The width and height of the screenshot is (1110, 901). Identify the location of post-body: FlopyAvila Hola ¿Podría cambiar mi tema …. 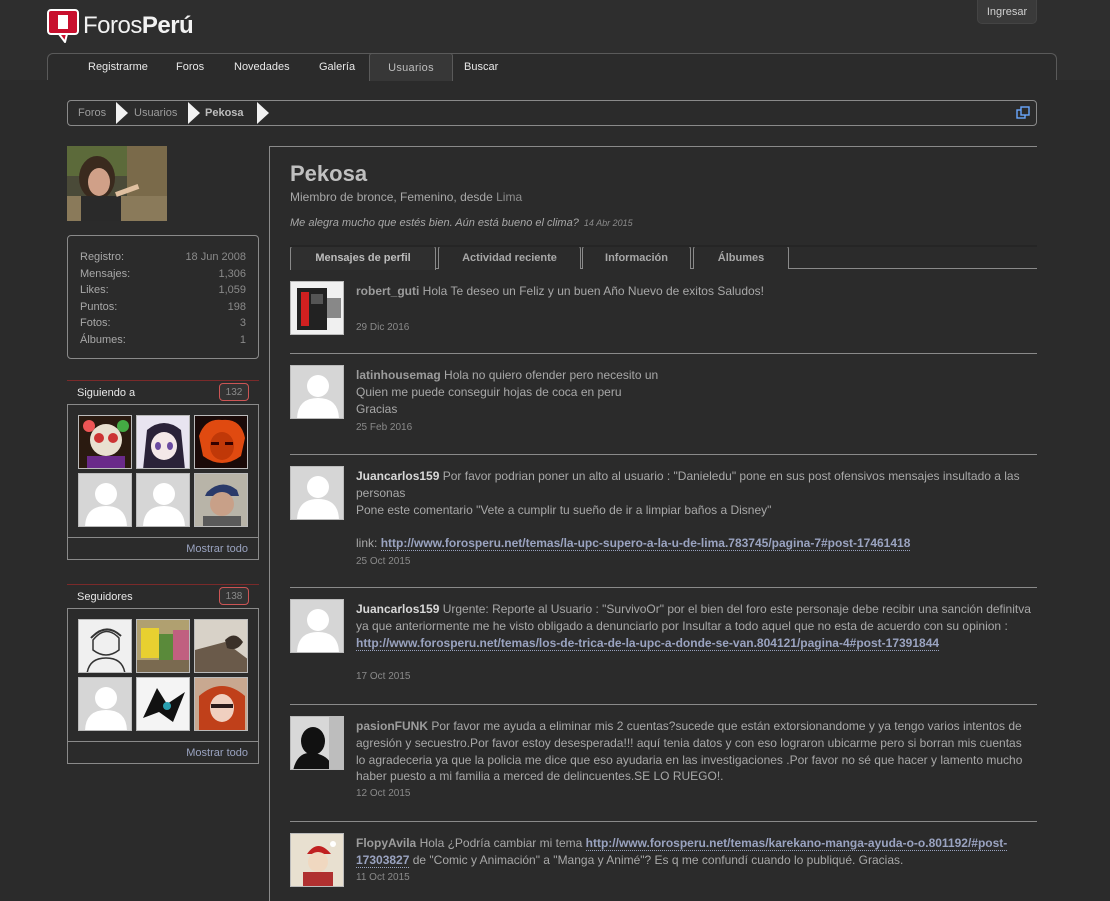
(695, 852).